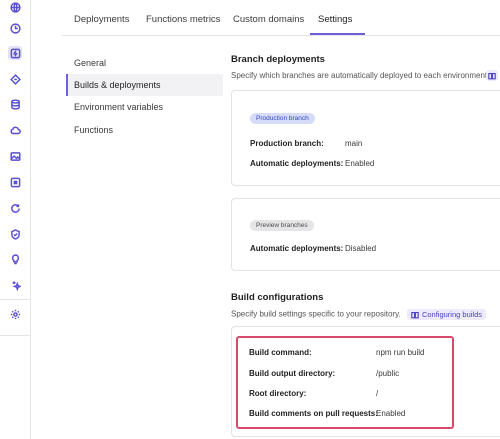 Image resolution: width=500 pixels, height=439 pixels. What do you see at coordinates (15, 234) in the screenshot?
I see `shield-icon` at bounding box center [15, 234].